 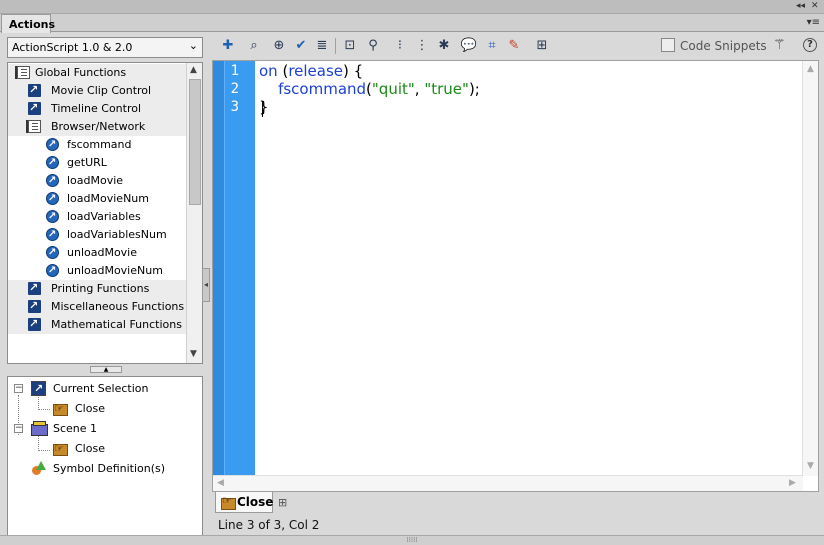 I want to click on line-number: 3, so click(x=234, y=107).